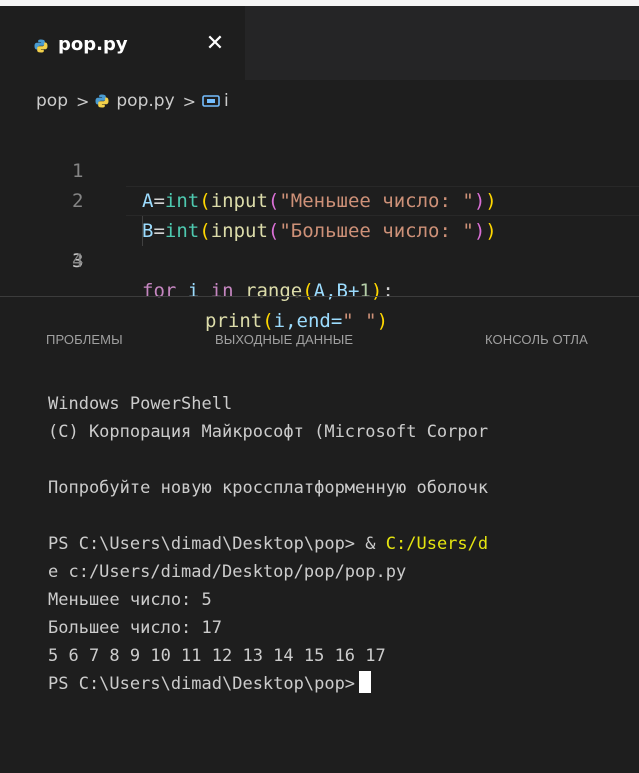 Image resolution: width=639 pixels, height=773 pixels. What do you see at coordinates (284, 339) in the screenshot?
I see `tab-output: ВЫХОДНЫЕ ДАННЫЕ` at bounding box center [284, 339].